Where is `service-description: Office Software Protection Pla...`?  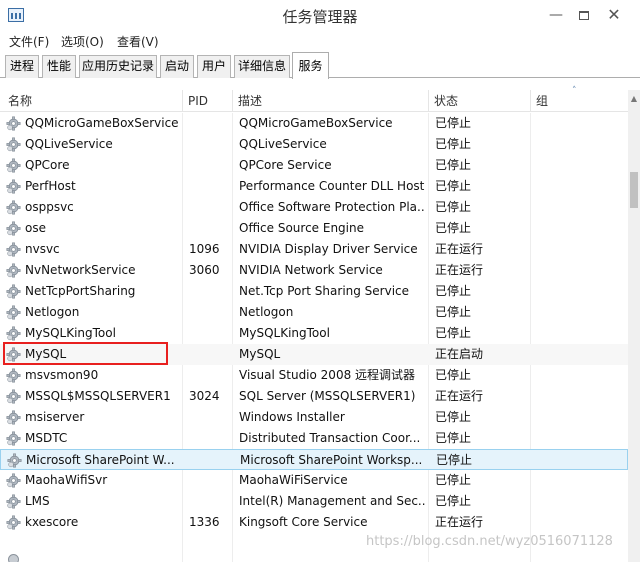 service-description: Office Software Protection Pla... is located at coordinates (332, 207).